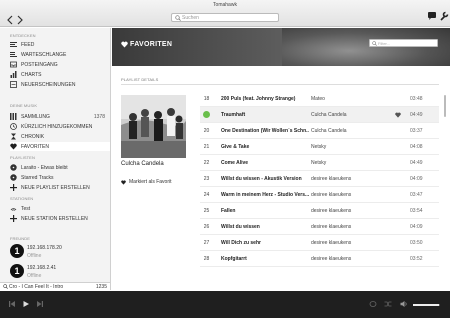  What do you see at coordinates (60, 116) in the screenshot?
I see `sidebar-item-collection: SAMMLUNG 1378` at bounding box center [60, 116].